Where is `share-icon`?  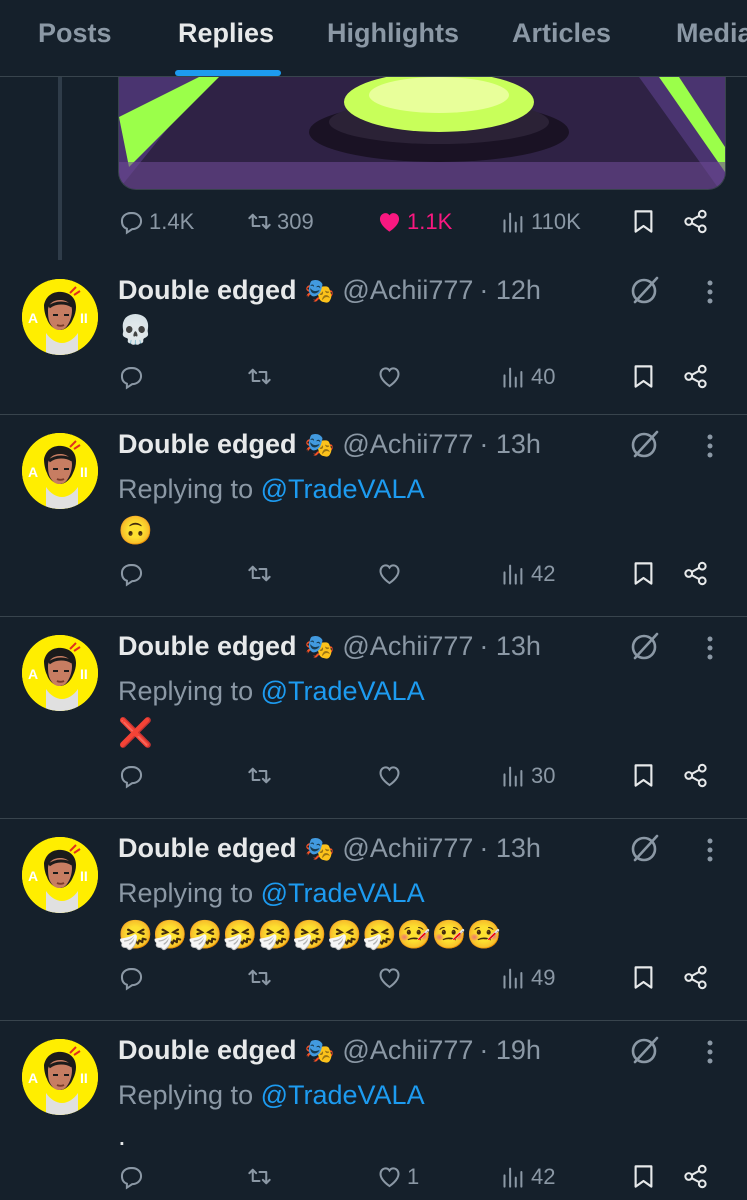 share-icon is located at coordinates (695, 376).